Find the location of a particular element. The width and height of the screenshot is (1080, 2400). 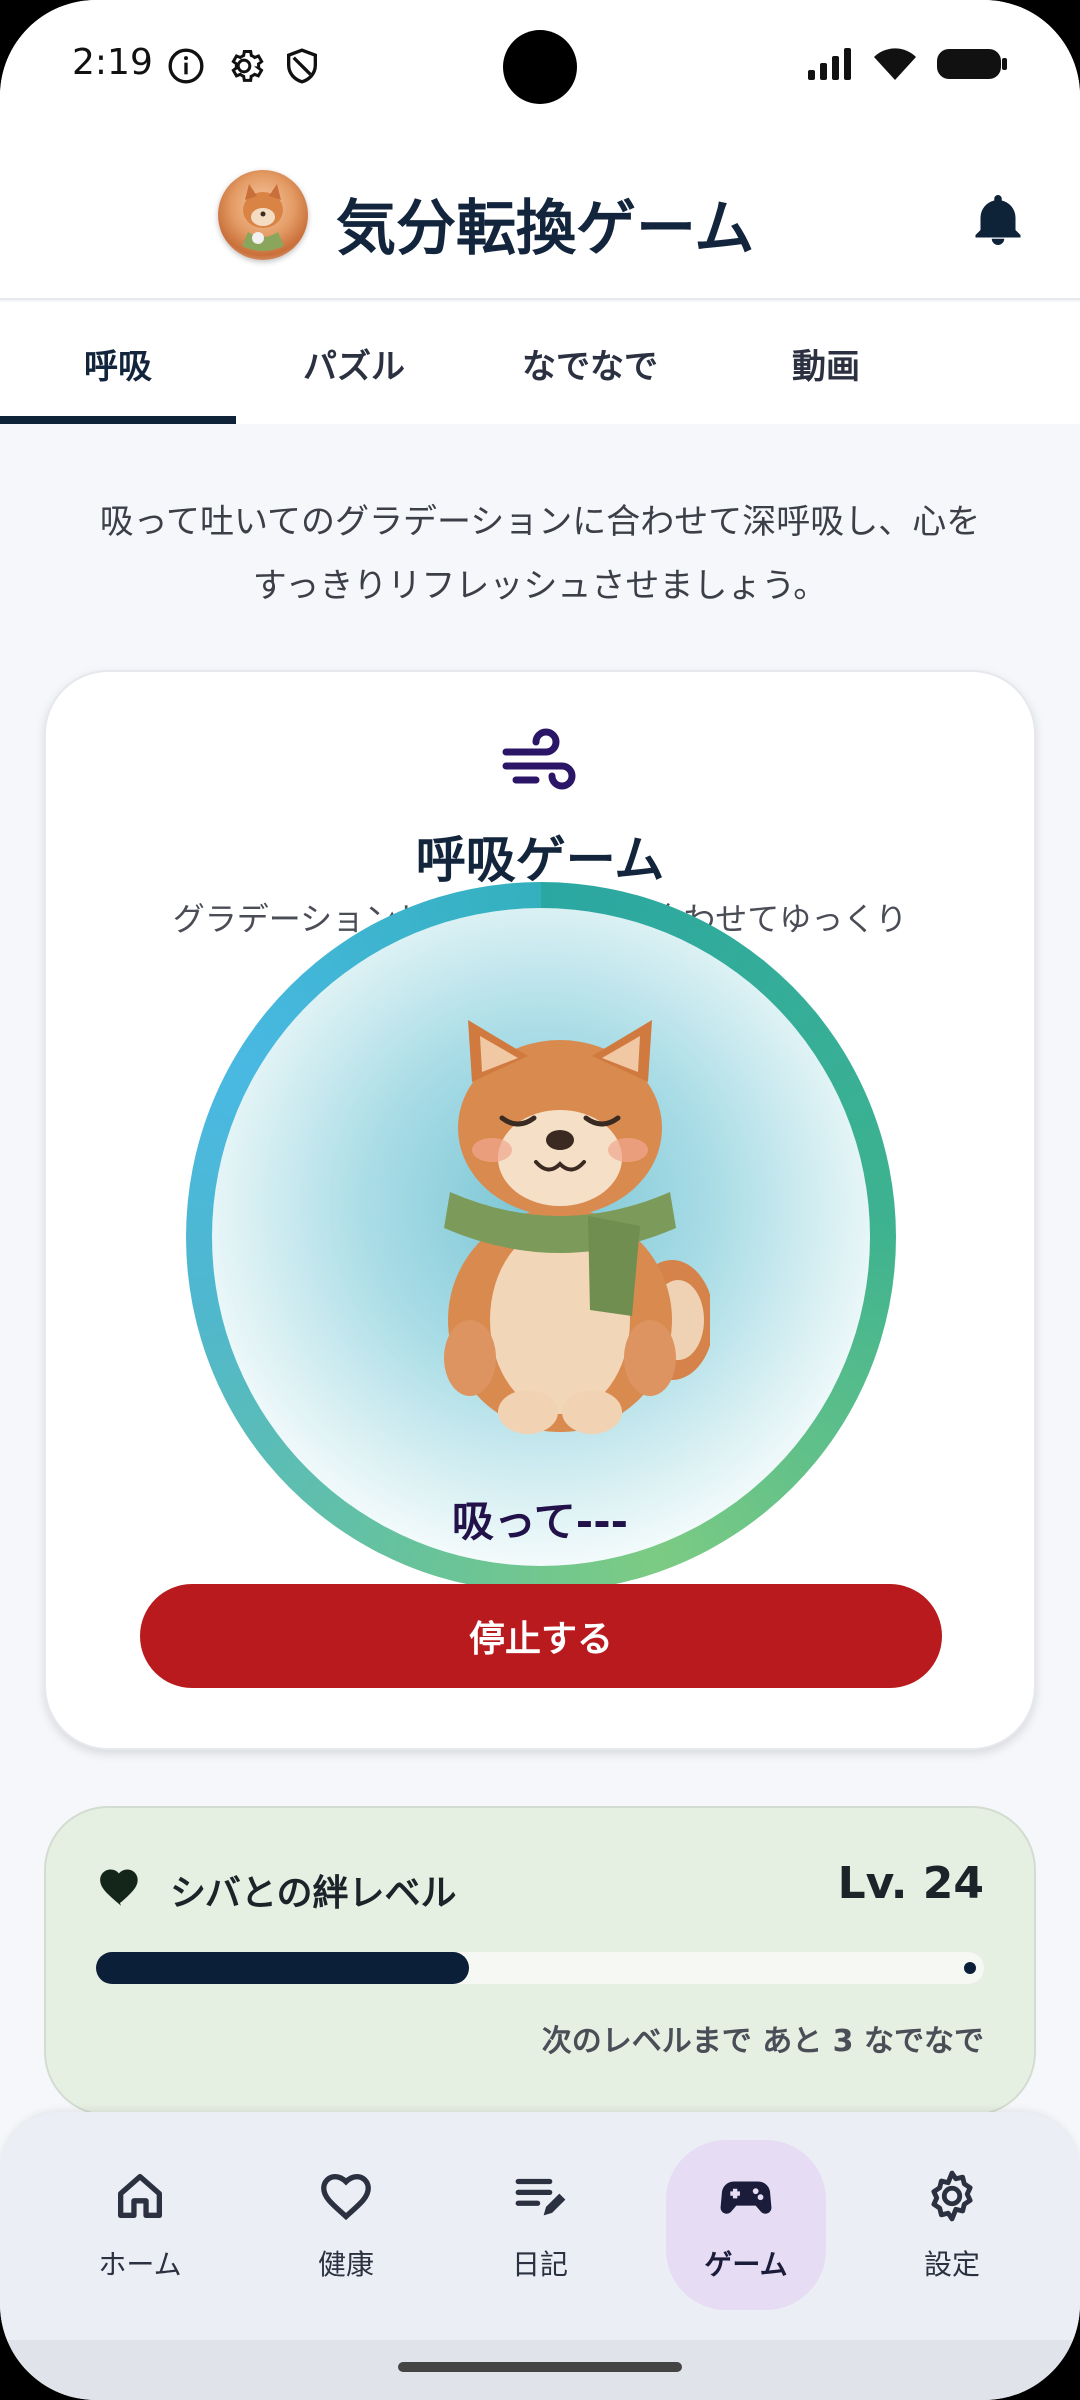

home-icon is located at coordinates (140, 2196).